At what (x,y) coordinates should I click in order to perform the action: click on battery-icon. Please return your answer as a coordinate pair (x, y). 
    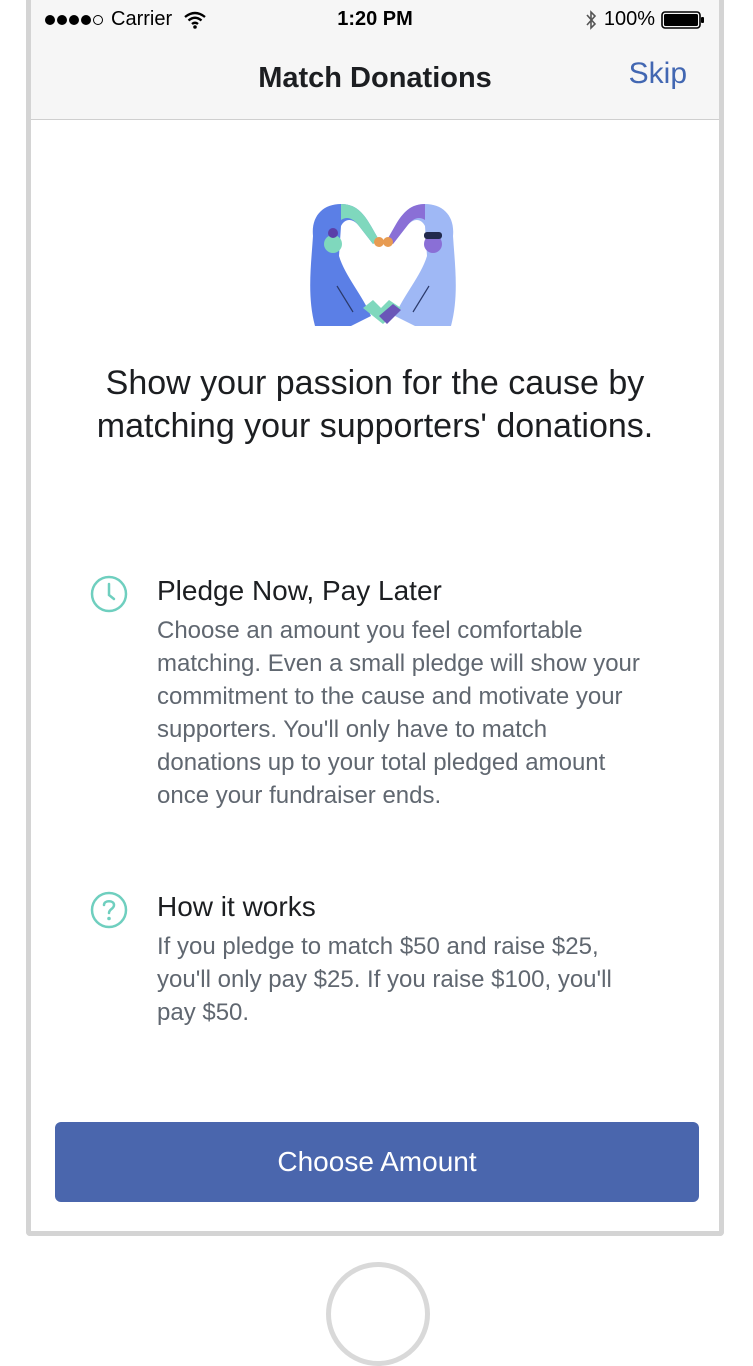
    Looking at the image, I should click on (682, 19).